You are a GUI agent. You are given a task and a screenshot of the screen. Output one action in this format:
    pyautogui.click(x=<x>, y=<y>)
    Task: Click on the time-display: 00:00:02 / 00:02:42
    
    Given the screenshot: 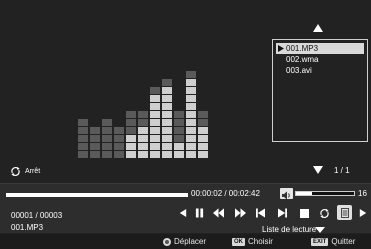 What is the action you would take?
    pyautogui.click(x=225, y=193)
    